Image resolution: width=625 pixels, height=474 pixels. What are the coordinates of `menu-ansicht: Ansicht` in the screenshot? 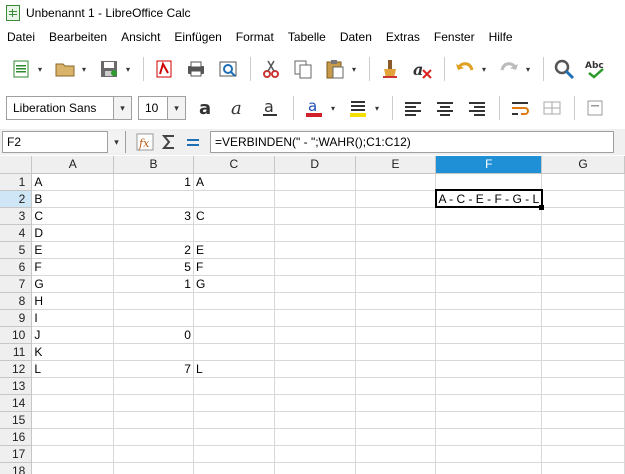 It's located at (140, 37).